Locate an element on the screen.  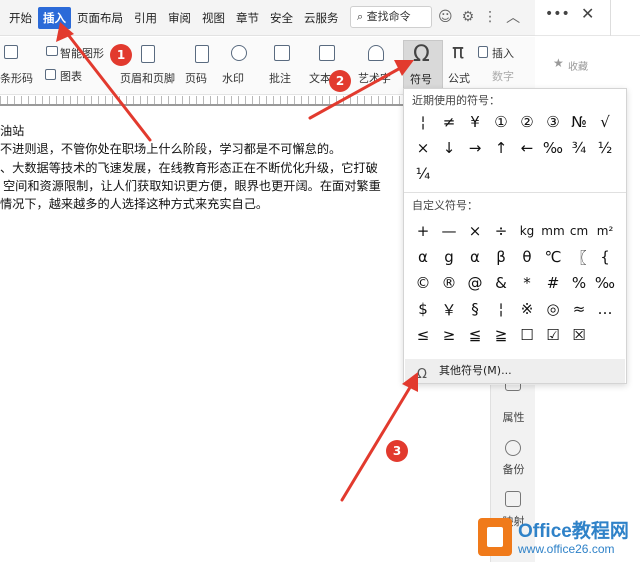
arrow-2-line is located at coordinates (357, 92).